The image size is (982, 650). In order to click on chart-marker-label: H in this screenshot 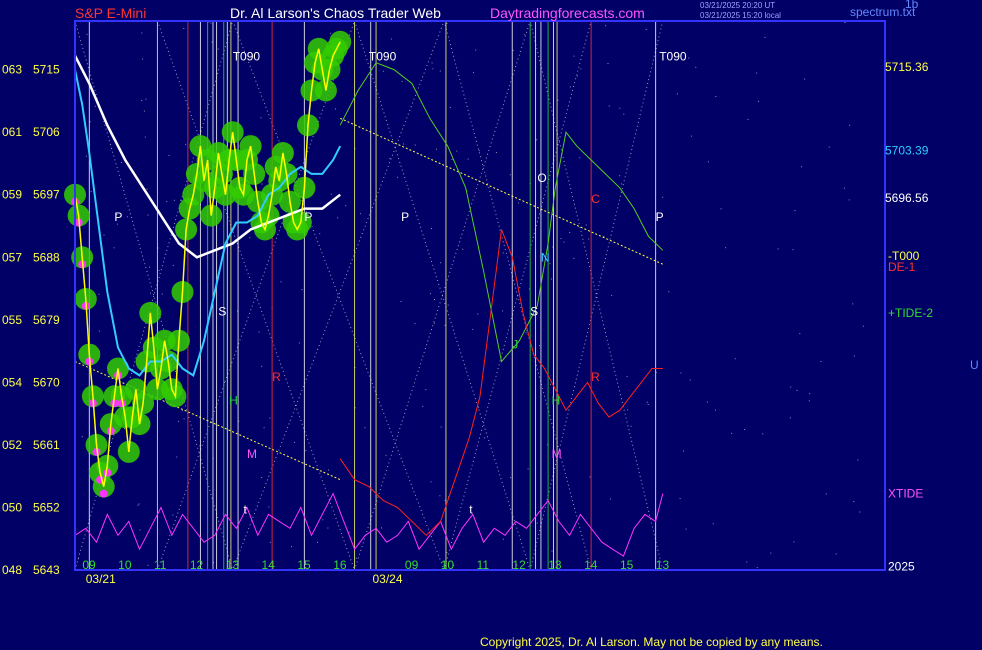, I will do `click(556, 401)`.